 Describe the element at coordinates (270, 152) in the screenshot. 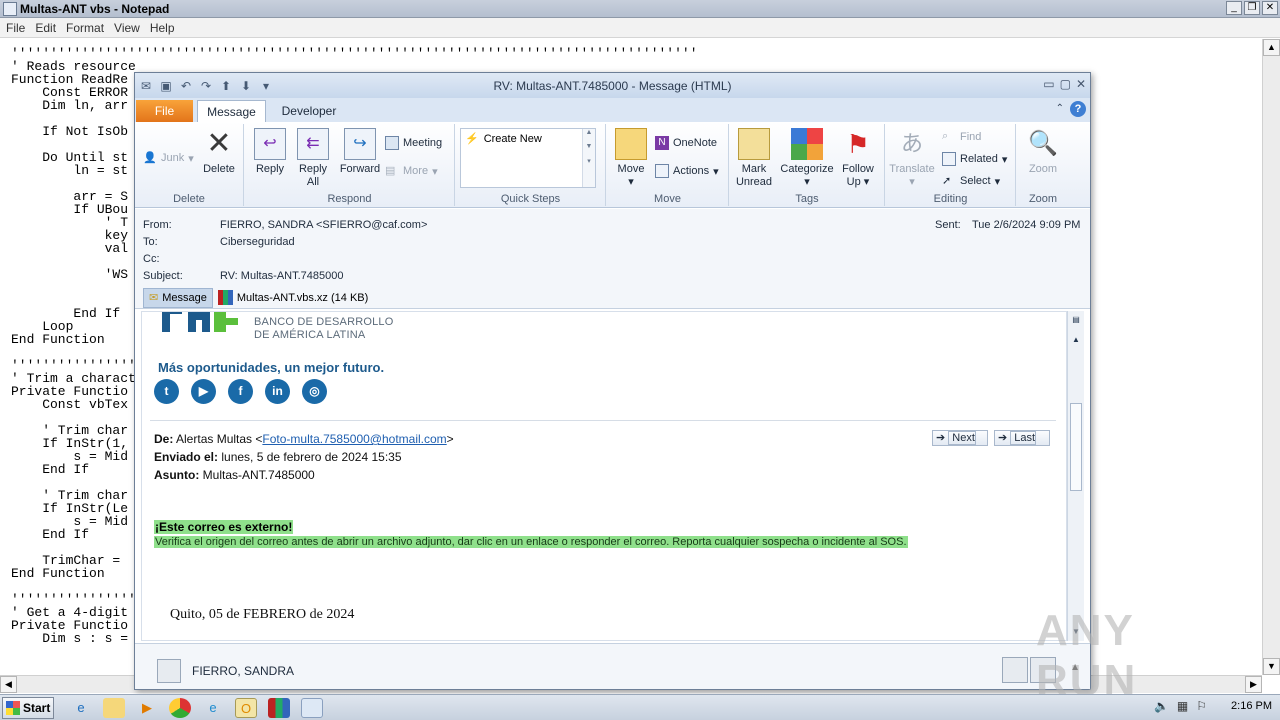

I see `reply-button: ↩ Reply` at that location.